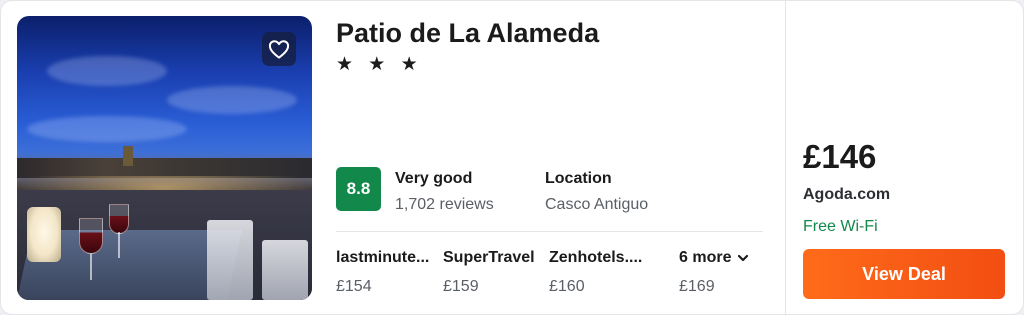 Image resolution: width=1024 pixels, height=315 pixels. Describe the element at coordinates (705, 257) in the screenshot. I see `more-offers-label: 6 more` at that location.